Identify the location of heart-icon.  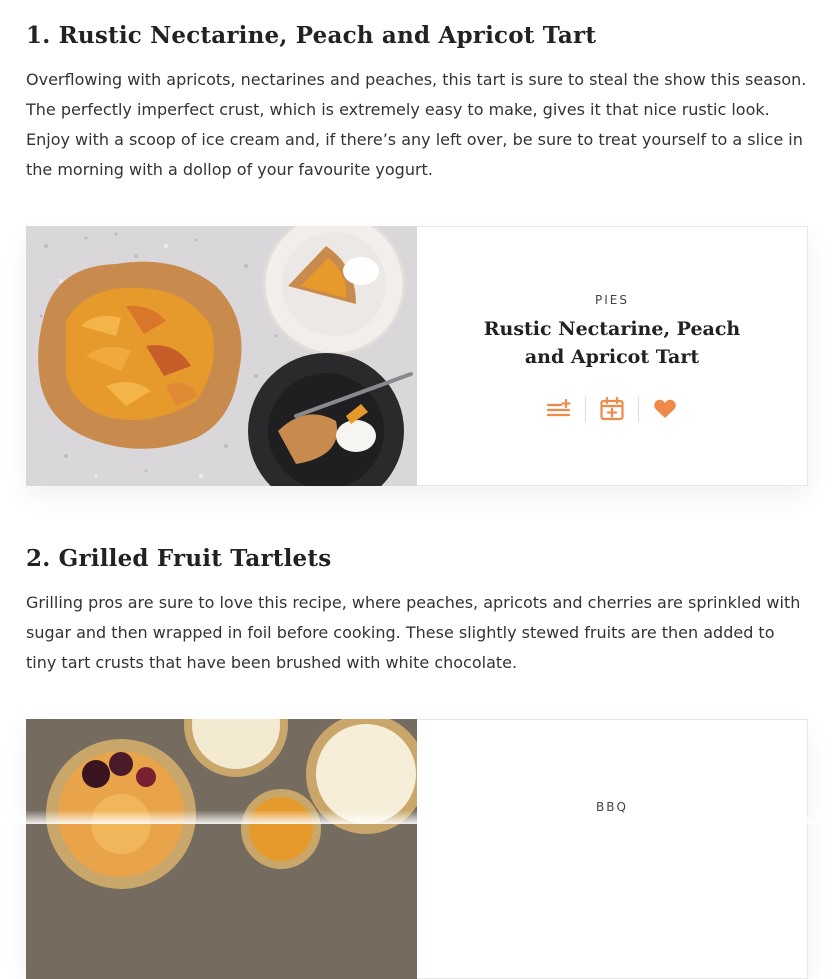
(665, 408).